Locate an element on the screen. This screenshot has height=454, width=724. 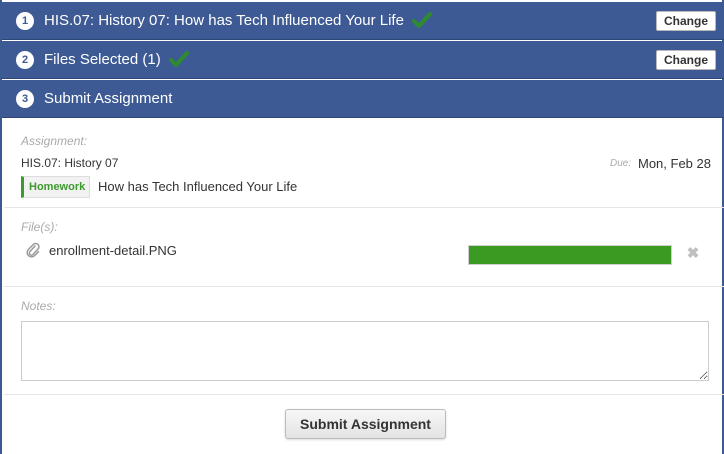
course-name: HIS.07: History 07 is located at coordinates (70, 163).